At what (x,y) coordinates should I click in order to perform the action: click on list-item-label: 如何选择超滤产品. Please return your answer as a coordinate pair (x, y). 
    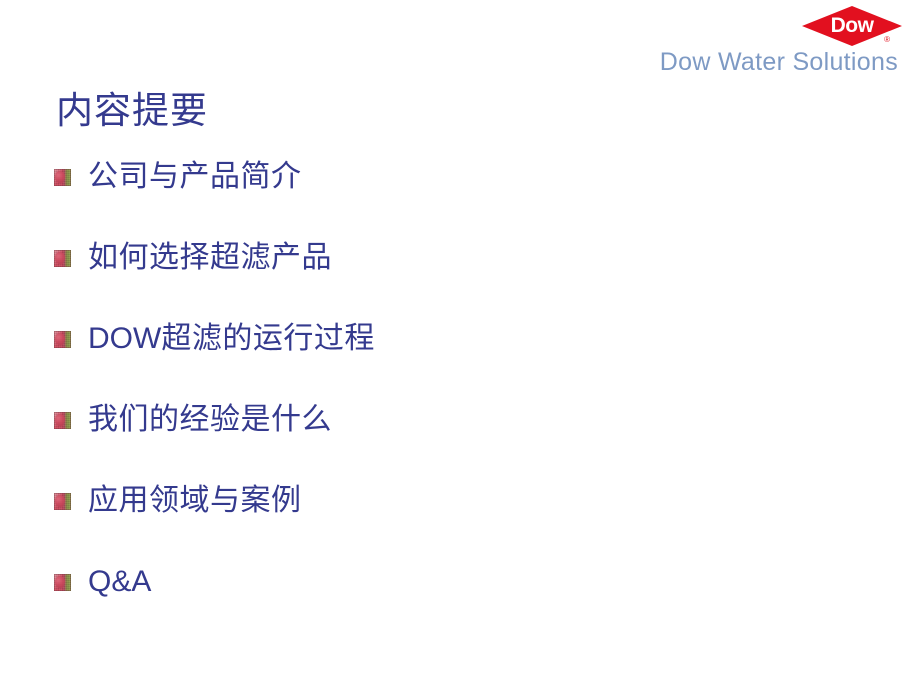
    Looking at the image, I should click on (210, 257).